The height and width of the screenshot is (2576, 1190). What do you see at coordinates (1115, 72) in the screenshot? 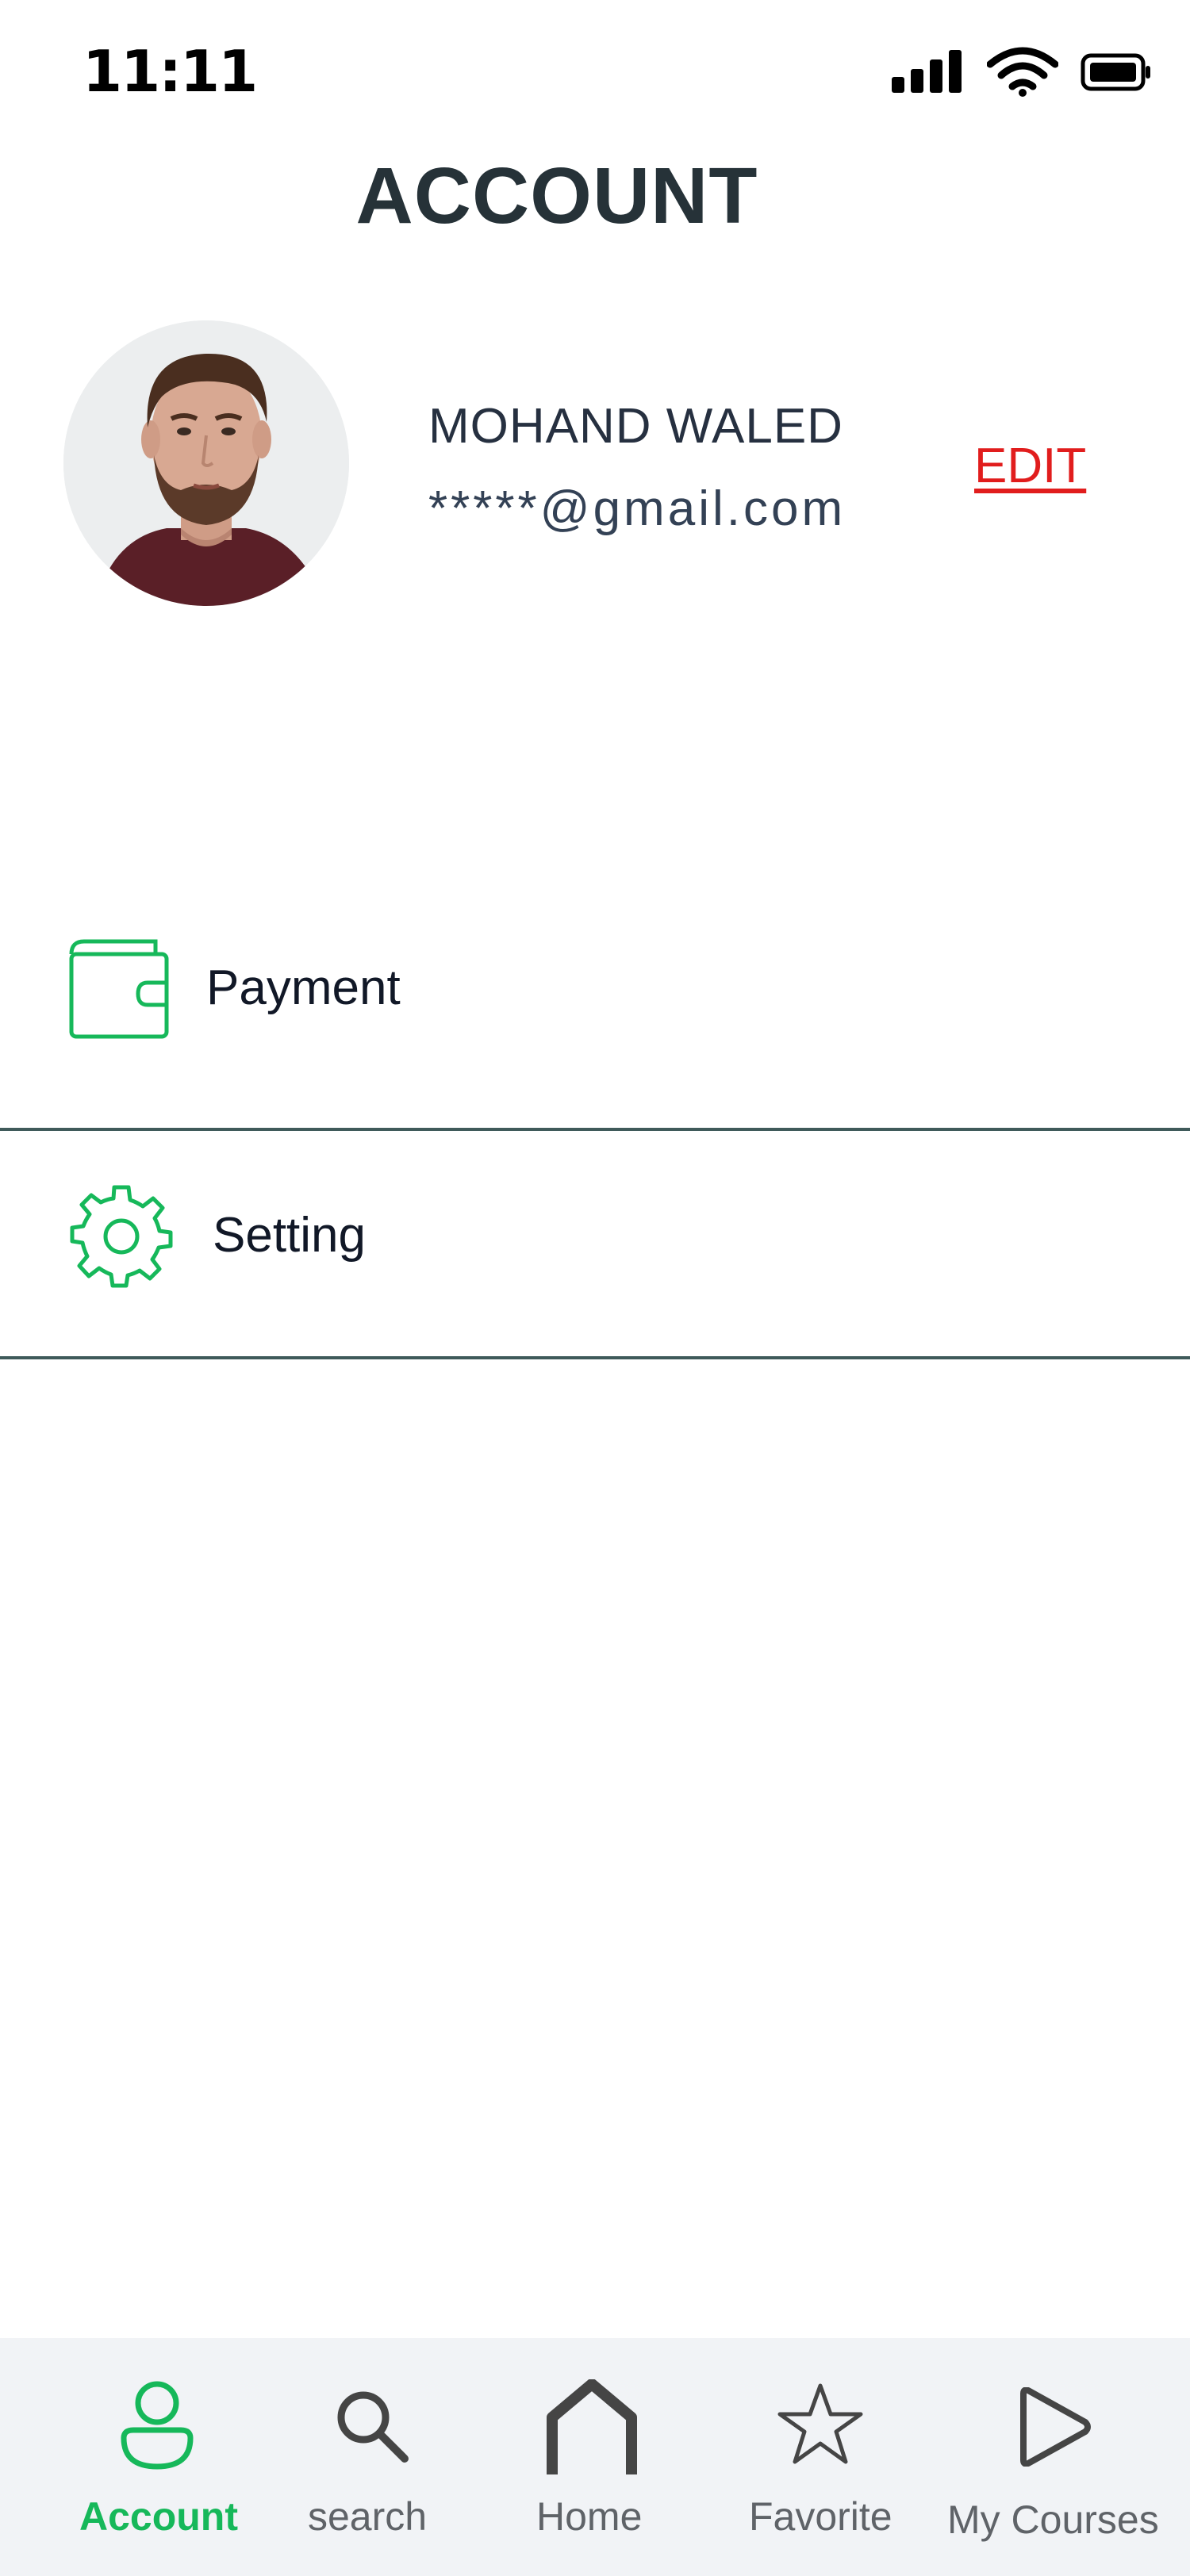
I see `battery-icon` at bounding box center [1115, 72].